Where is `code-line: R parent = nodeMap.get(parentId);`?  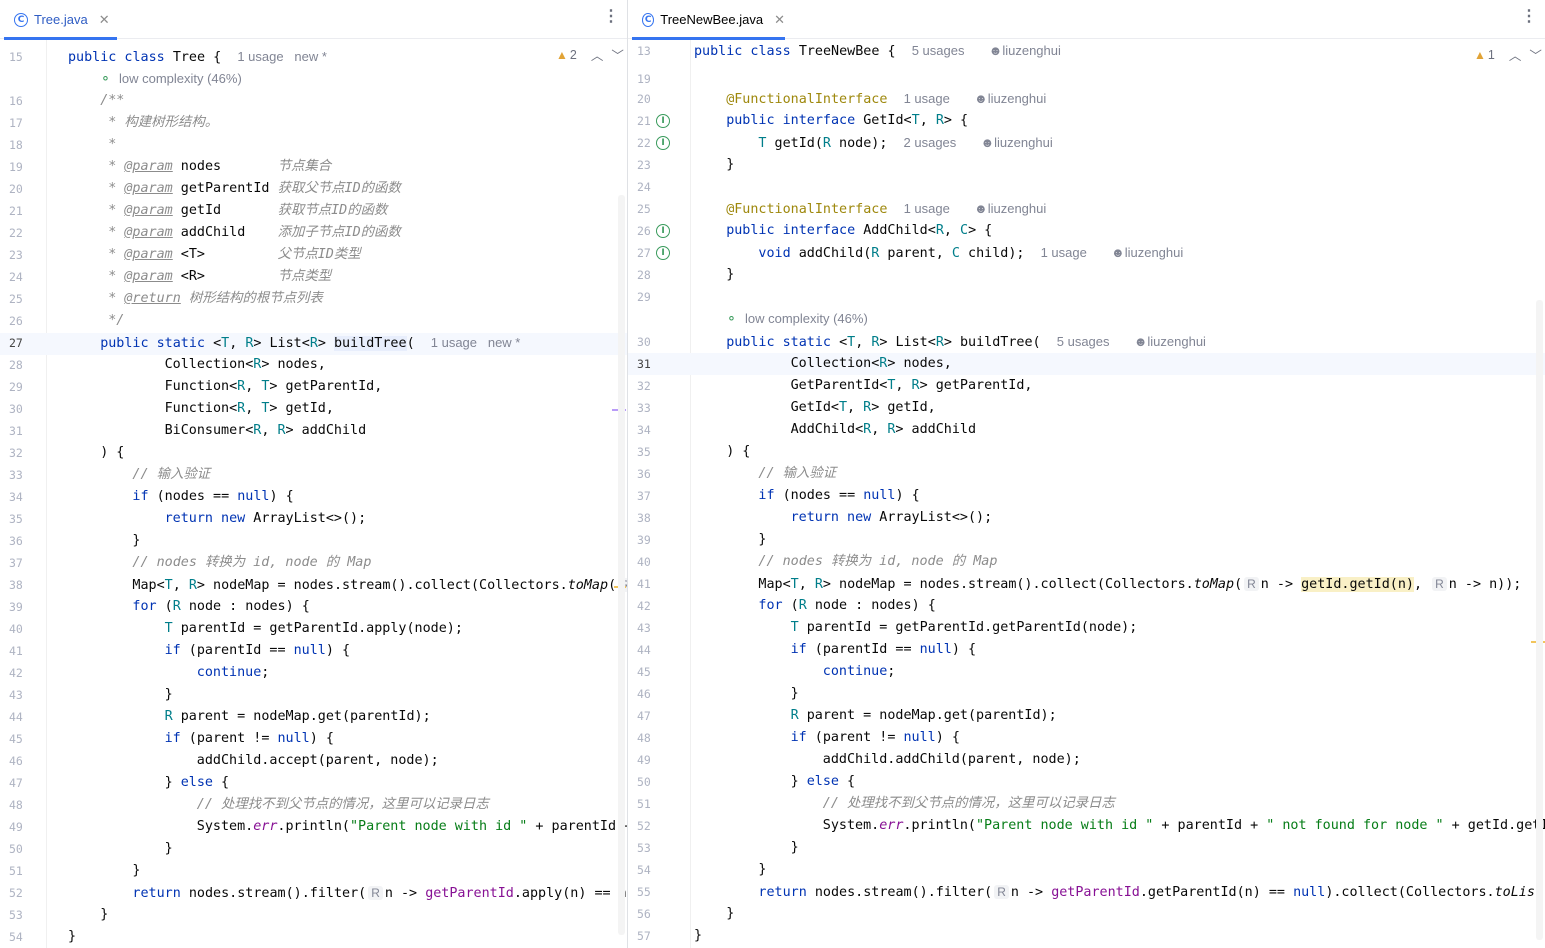 code-line: R parent = nodeMap.get(parentId); is located at coordinates (298, 717).